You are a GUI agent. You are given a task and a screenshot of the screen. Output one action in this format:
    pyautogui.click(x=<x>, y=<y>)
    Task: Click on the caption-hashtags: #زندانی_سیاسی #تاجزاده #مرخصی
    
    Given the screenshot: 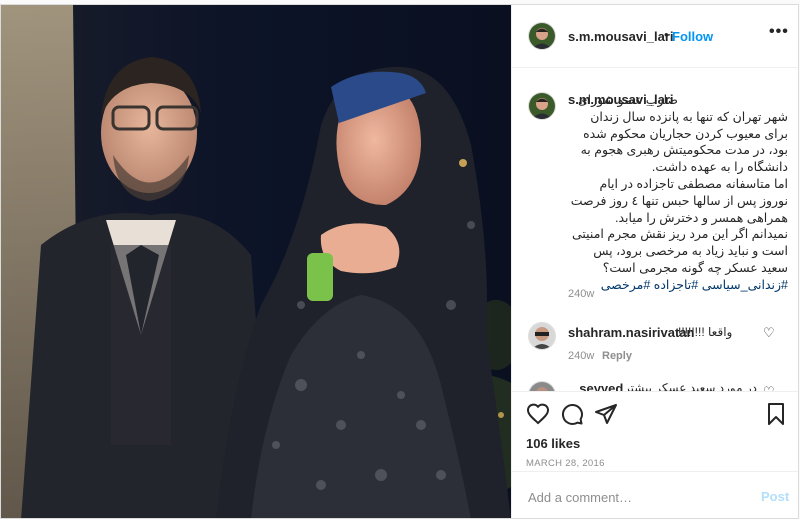 What is the action you would take?
    pyautogui.click(x=678, y=285)
    